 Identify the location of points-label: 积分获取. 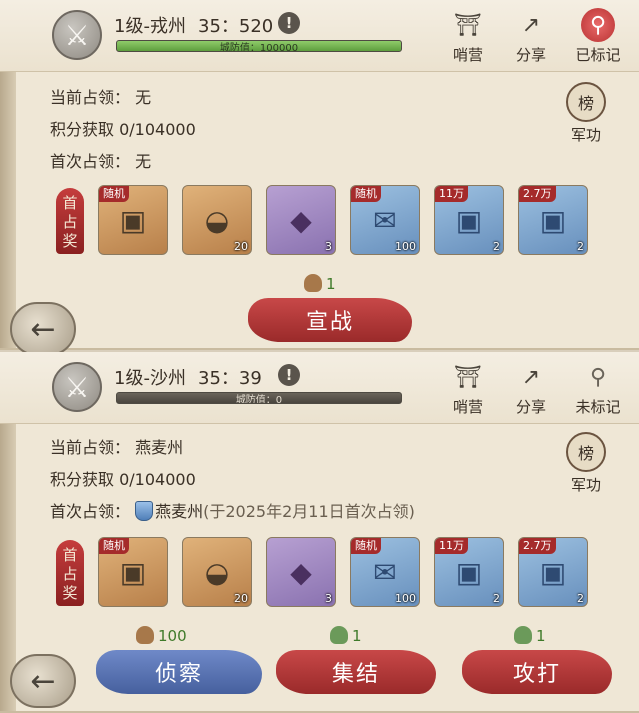
(82, 479).